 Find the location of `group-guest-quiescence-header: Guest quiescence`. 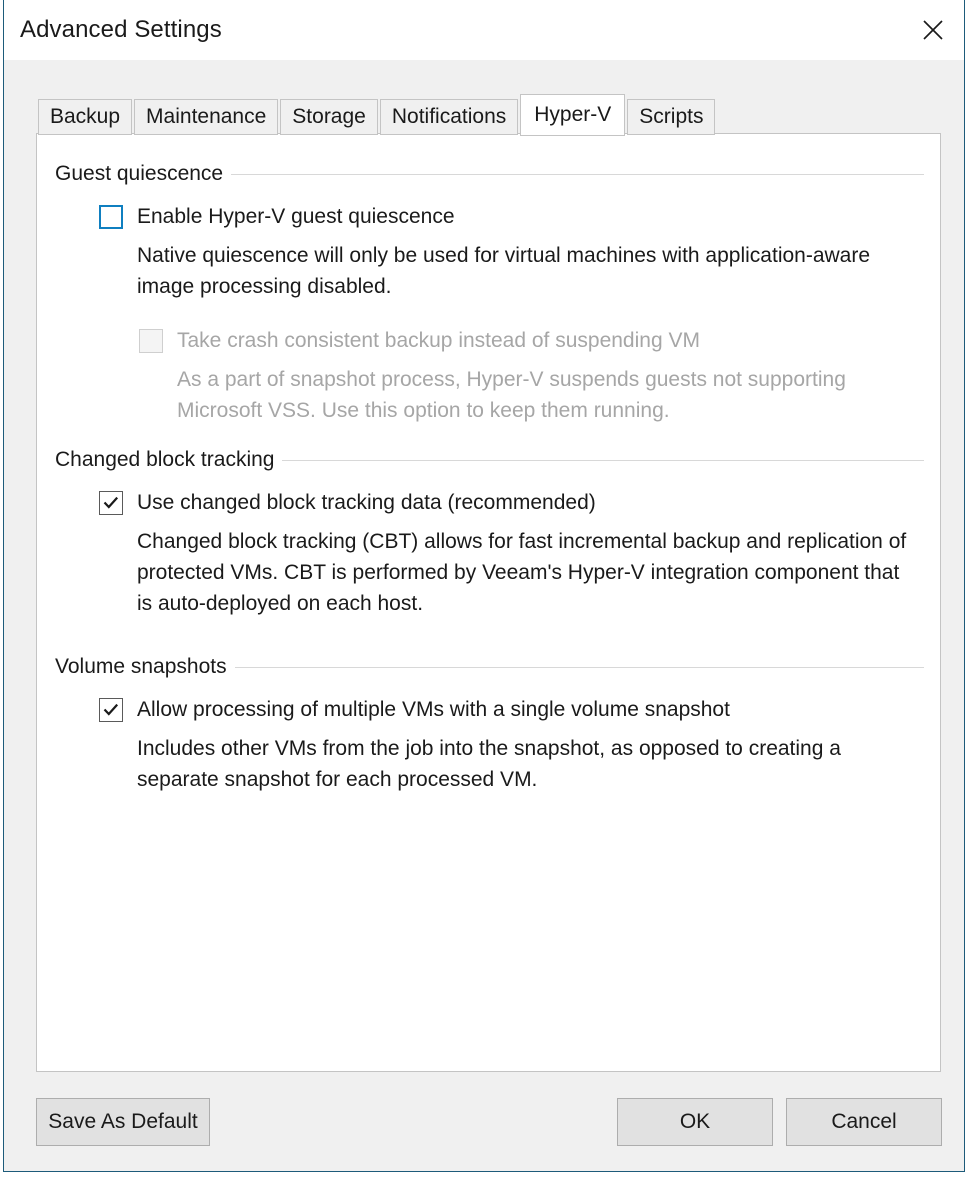

group-guest-quiescence-header: Guest quiescence is located at coordinates (489, 174).